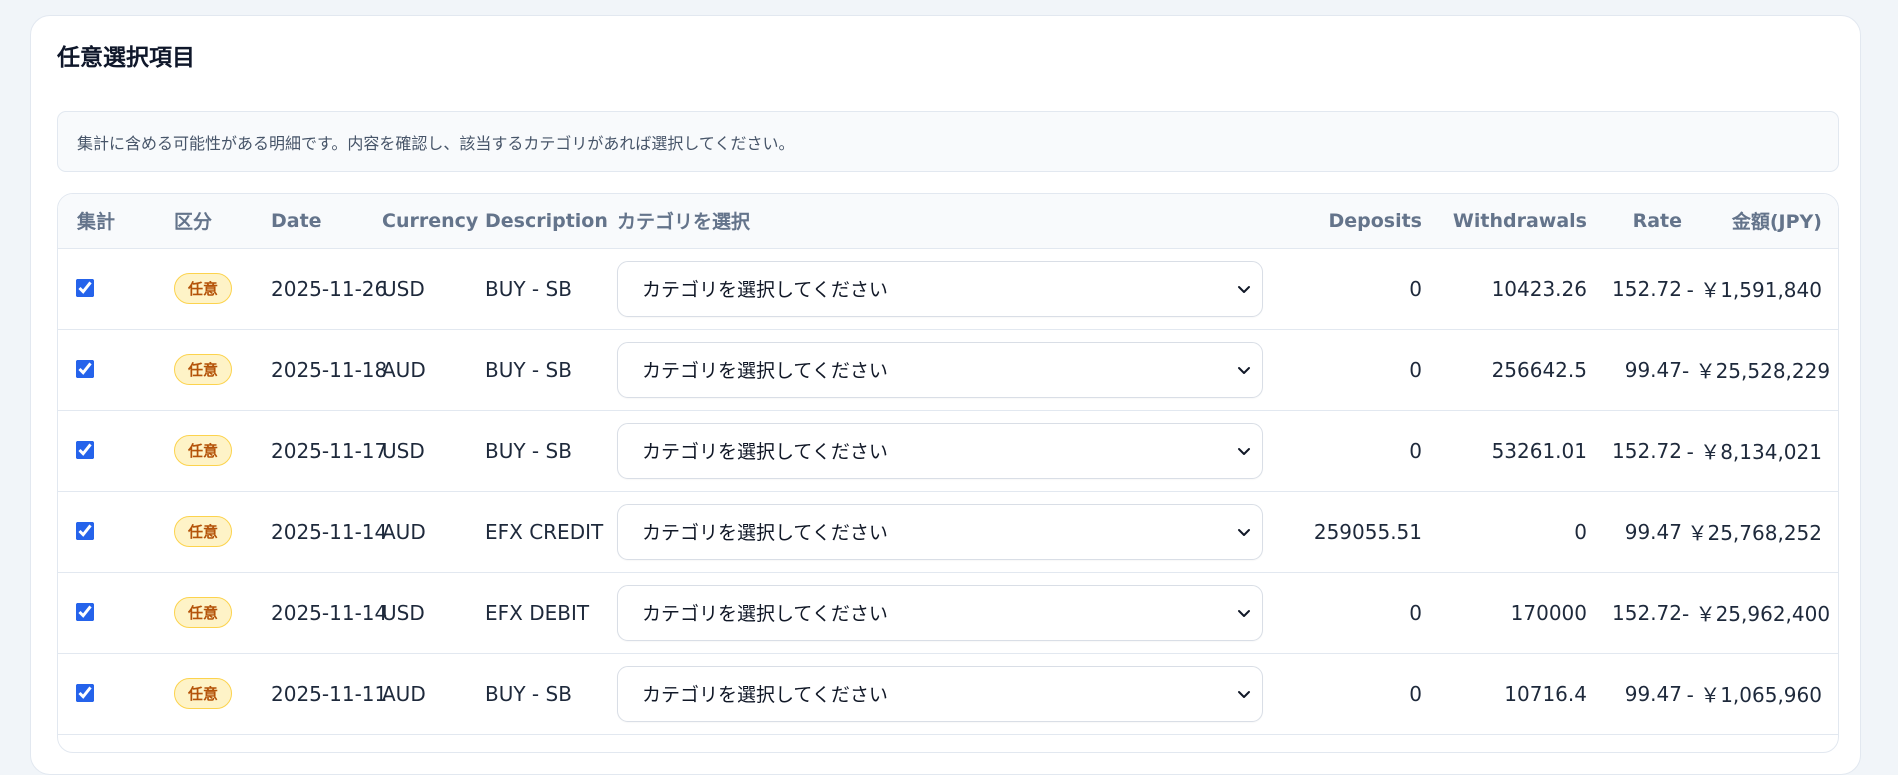  I want to click on header-rate: Rate, so click(1634, 221).